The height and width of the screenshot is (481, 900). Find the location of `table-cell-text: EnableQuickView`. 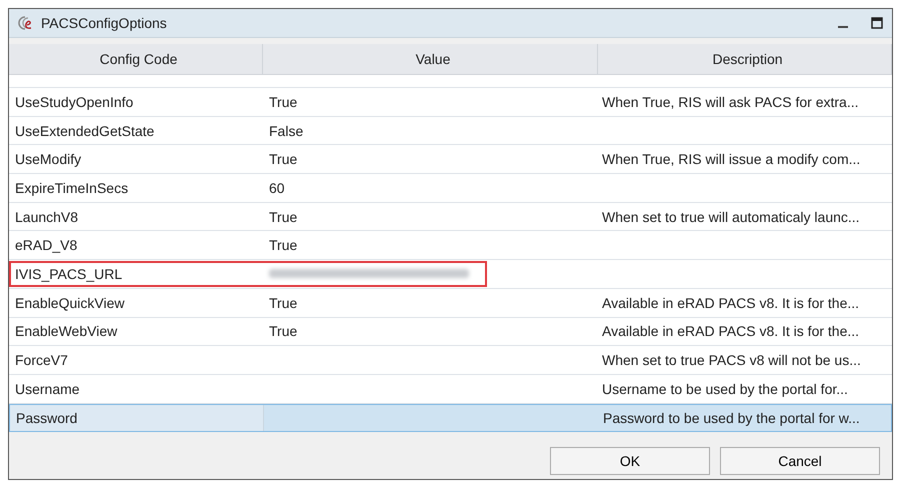

table-cell-text: EnableQuickView is located at coordinates (70, 303).